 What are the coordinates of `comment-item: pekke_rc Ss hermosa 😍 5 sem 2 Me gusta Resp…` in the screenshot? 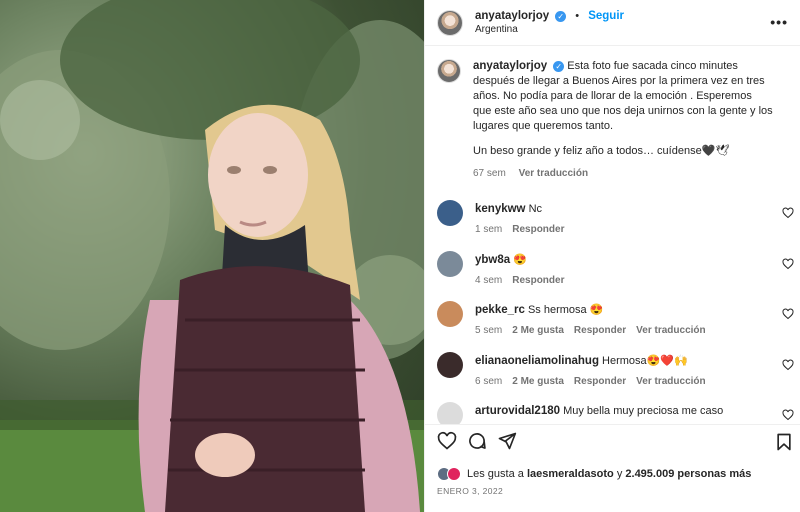 It's located at (612, 321).